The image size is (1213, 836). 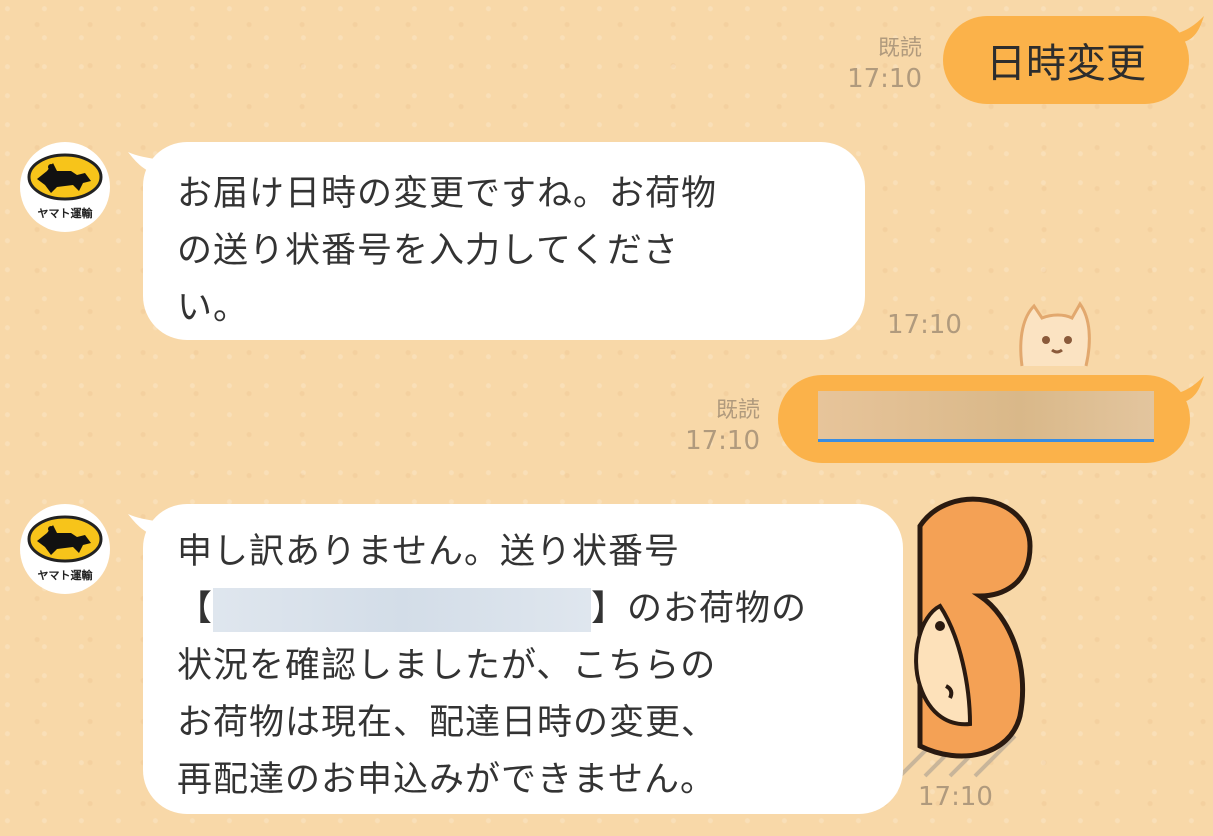 What do you see at coordinates (428, 552) in the screenshot?
I see `message-line: 申し訳ありません。送り状番号` at bounding box center [428, 552].